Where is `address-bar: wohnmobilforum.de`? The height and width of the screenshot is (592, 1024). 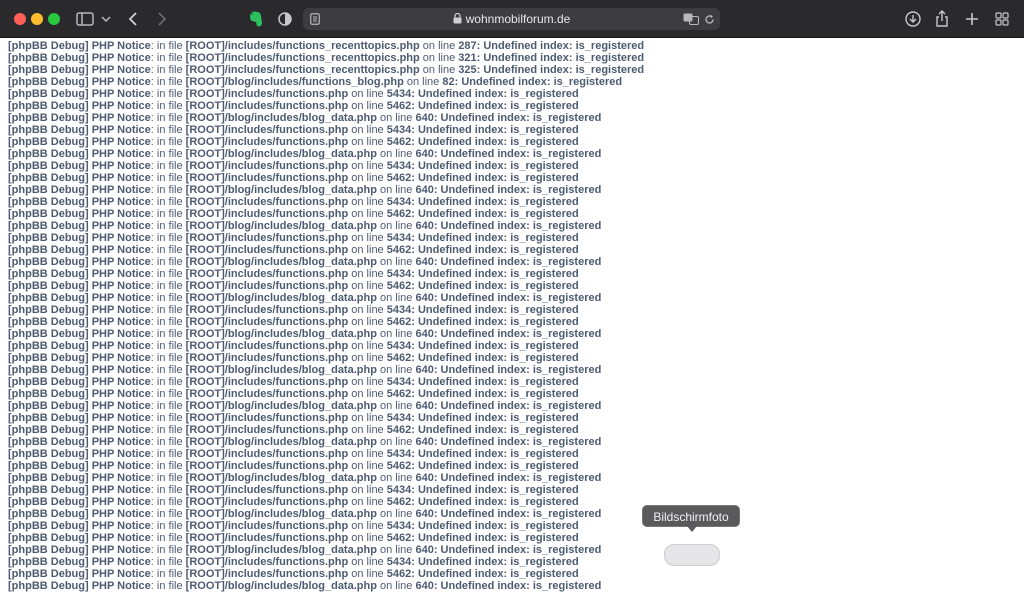
address-bar: wohnmobilforum.de is located at coordinates (511, 19).